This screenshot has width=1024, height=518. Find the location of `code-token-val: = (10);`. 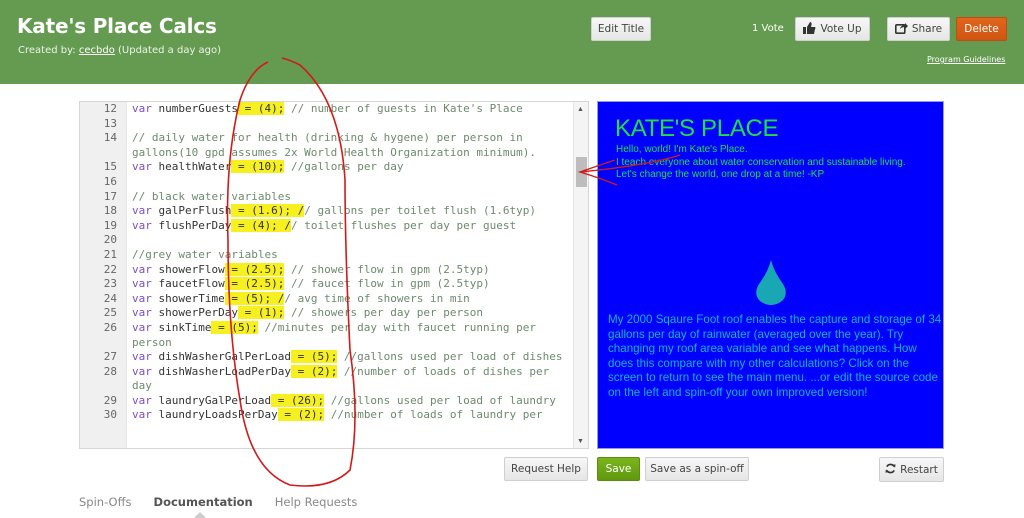

code-token-val: = (10); is located at coordinates (258, 167).